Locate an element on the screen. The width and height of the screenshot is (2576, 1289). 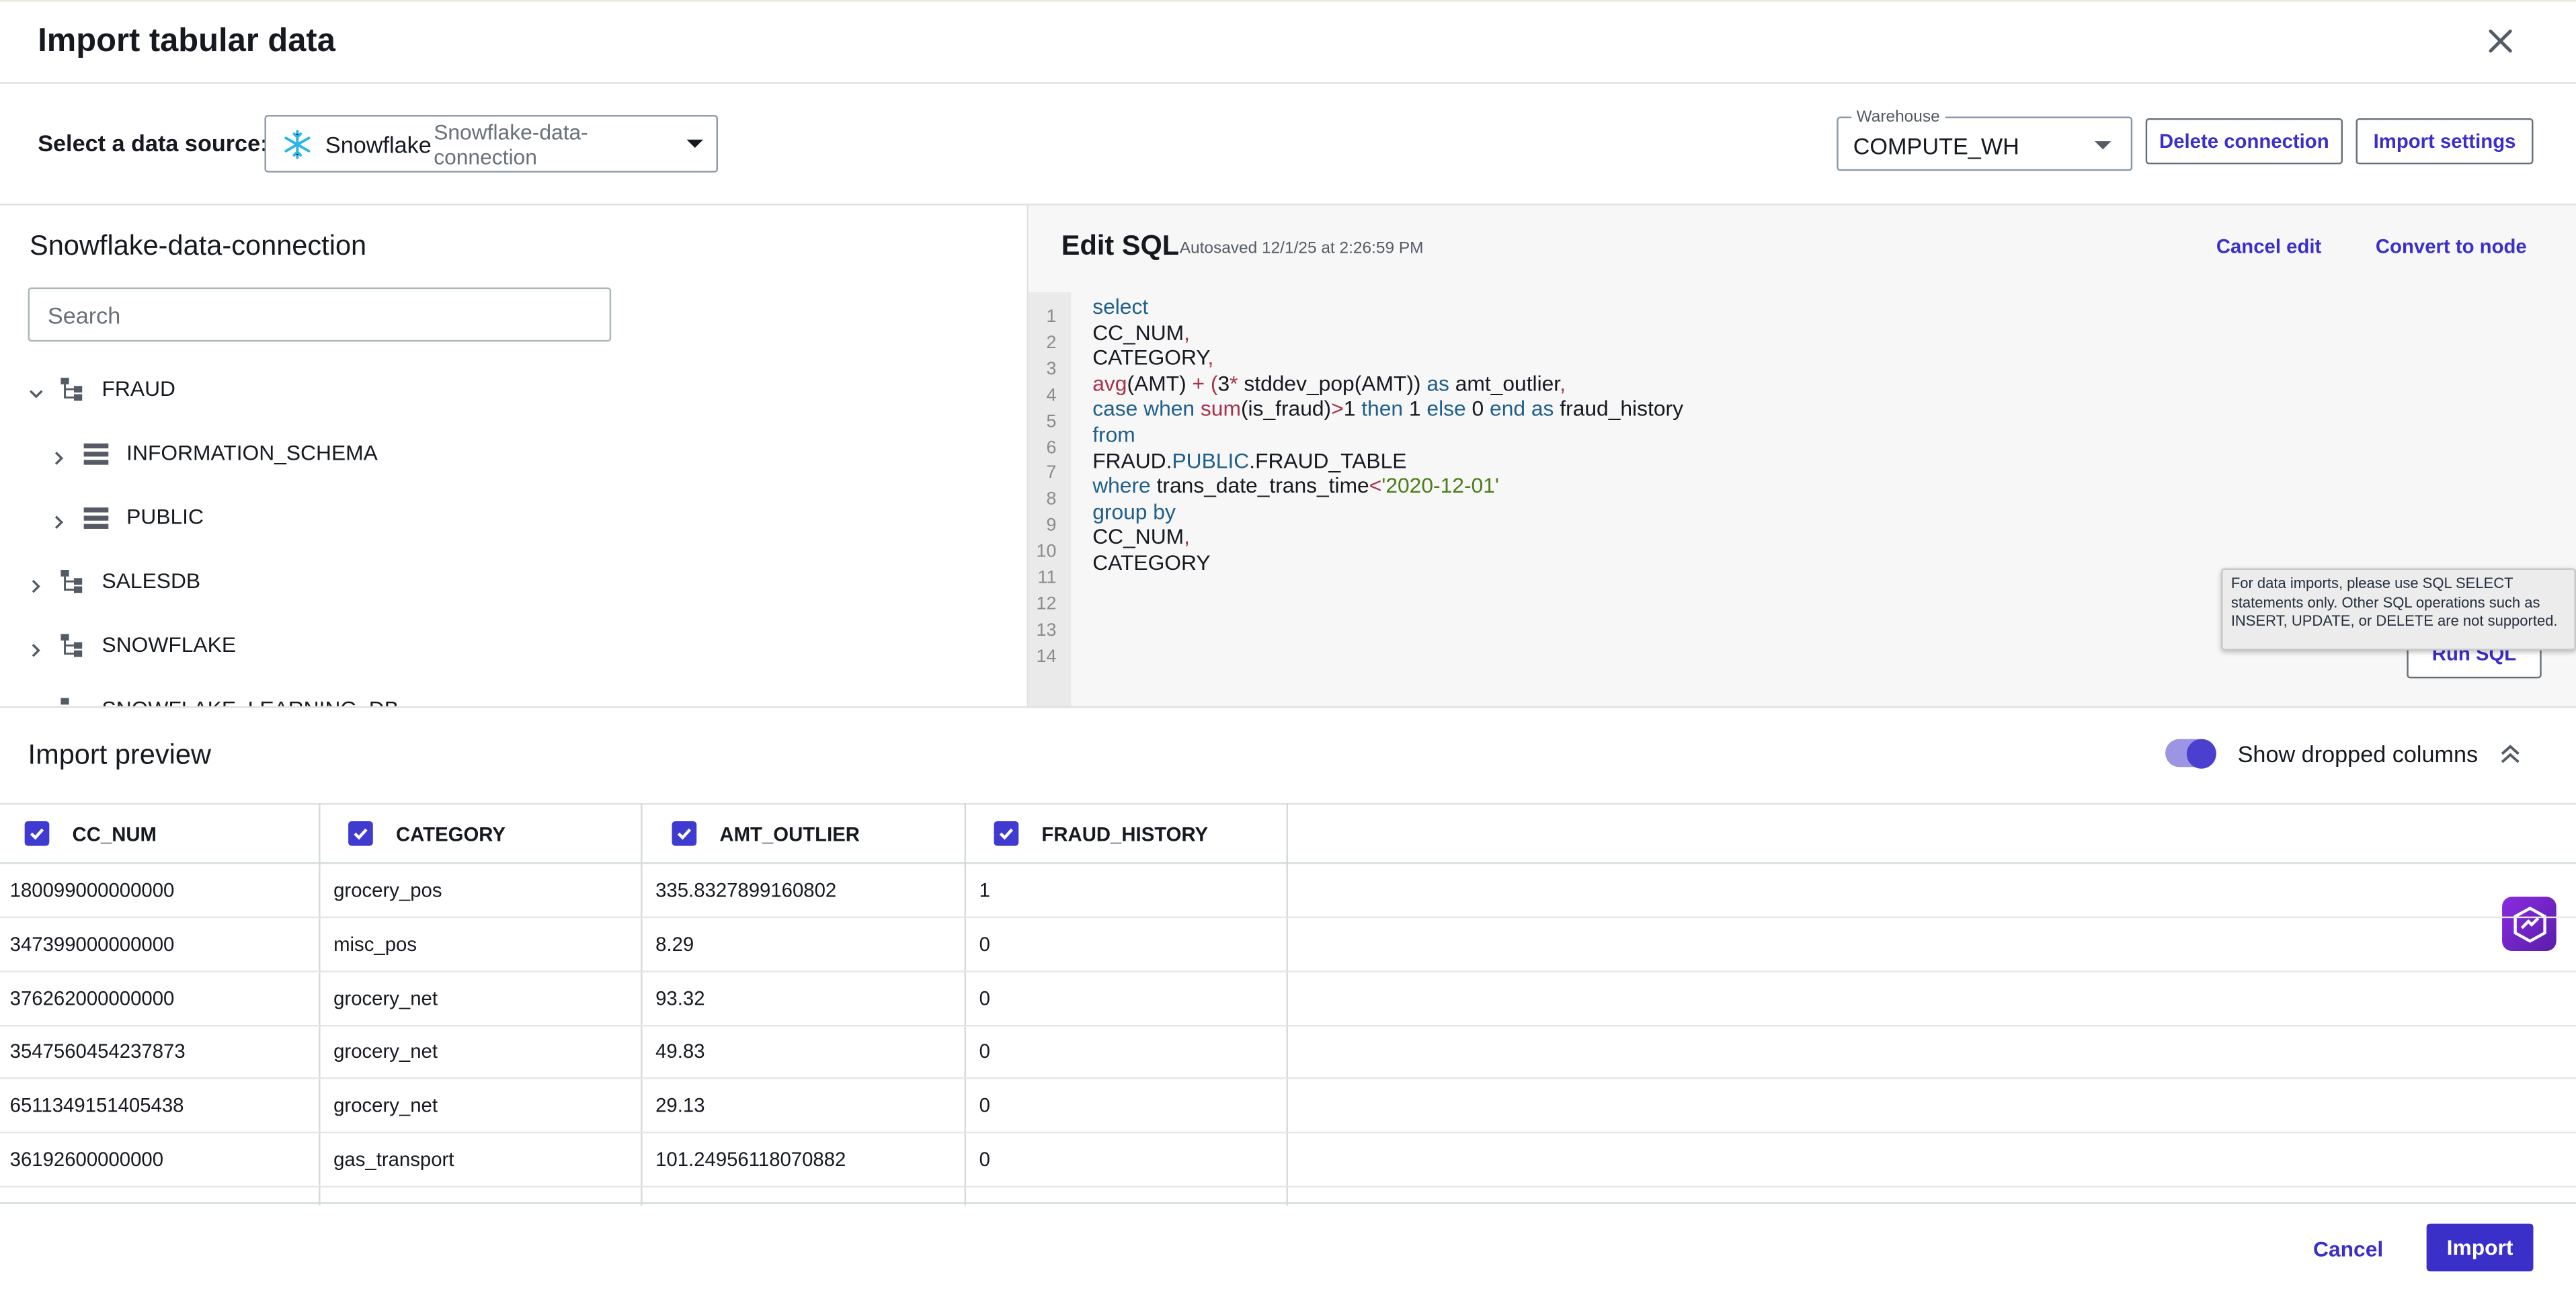
caret-down-icon is located at coordinates (694, 143).